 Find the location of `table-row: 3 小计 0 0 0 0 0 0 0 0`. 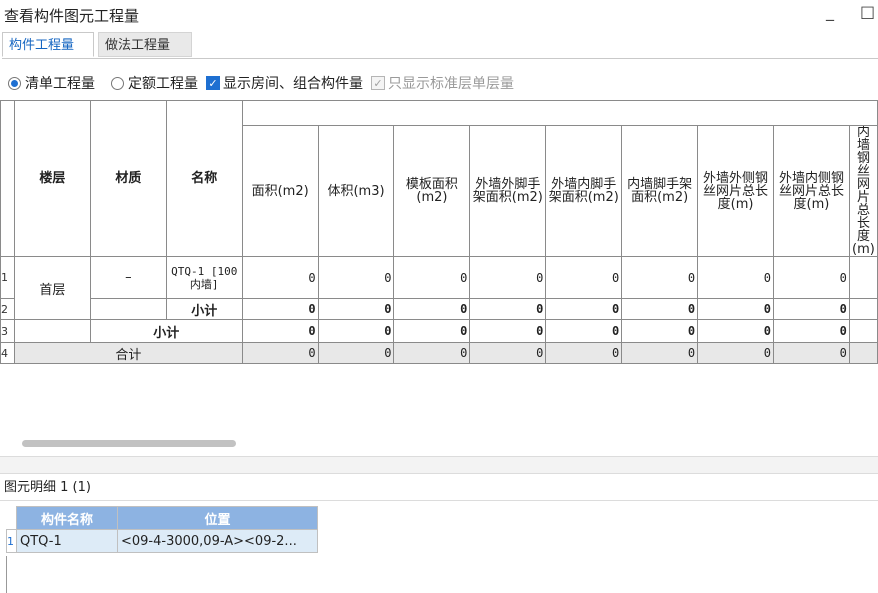

table-row: 3 小计 0 0 0 0 0 0 0 0 is located at coordinates (439, 331).